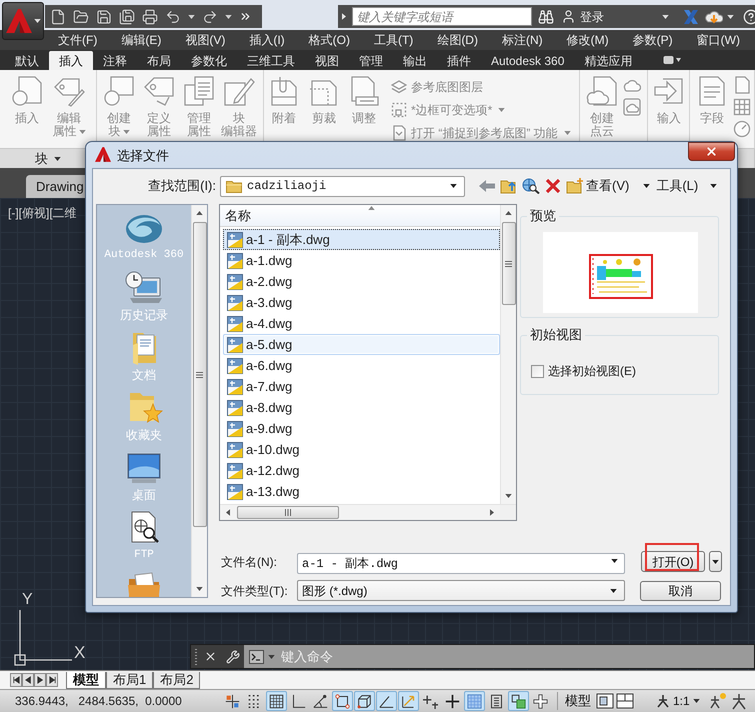 The width and height of the screenshot is (755, 712). I want to click on menu-item: 编辑(E), so click(141, 40).